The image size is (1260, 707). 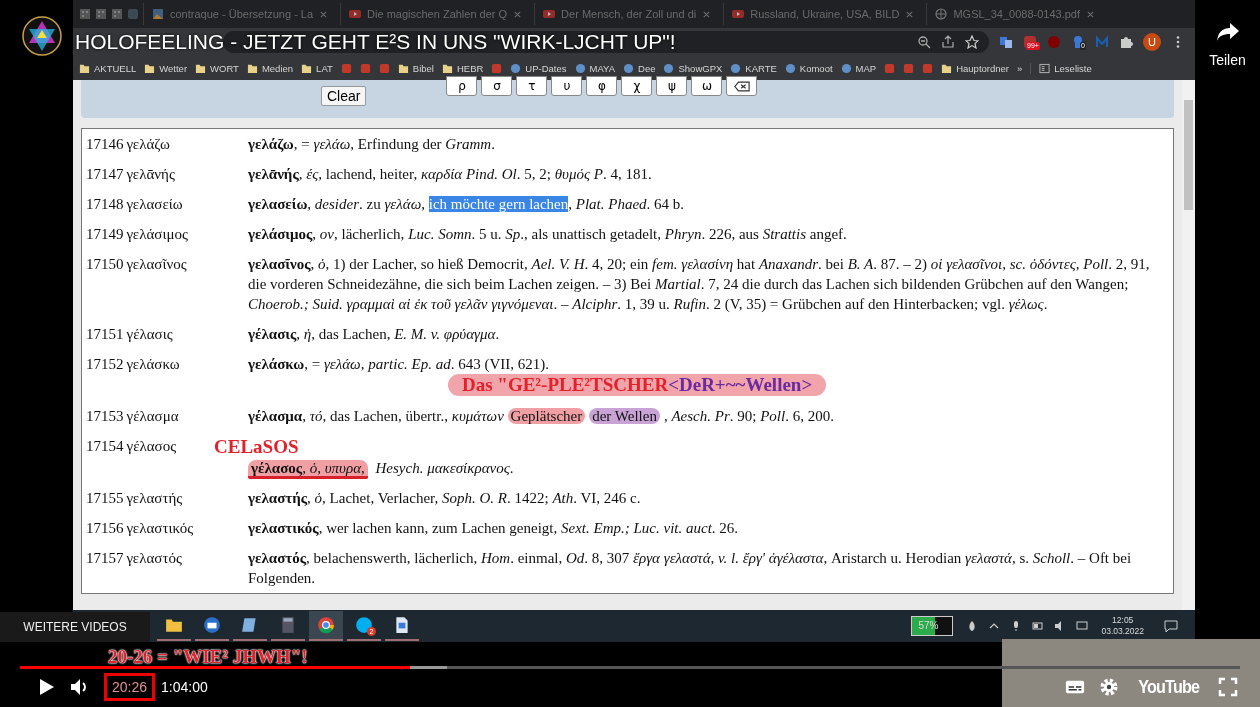 I want to click on letter-key: υ, so click(x=567, y=86).